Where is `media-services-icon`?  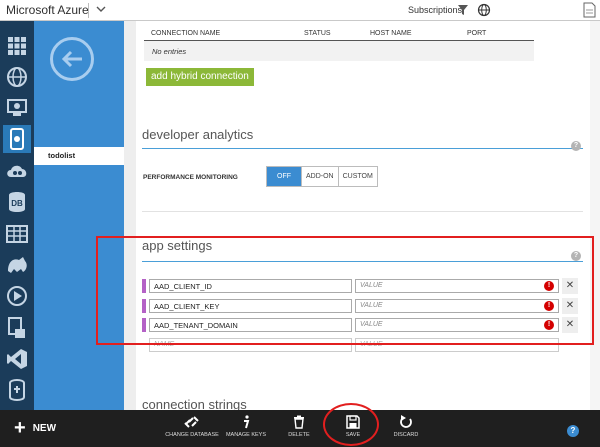
media-services-icon is located at coordinates (17, 296).